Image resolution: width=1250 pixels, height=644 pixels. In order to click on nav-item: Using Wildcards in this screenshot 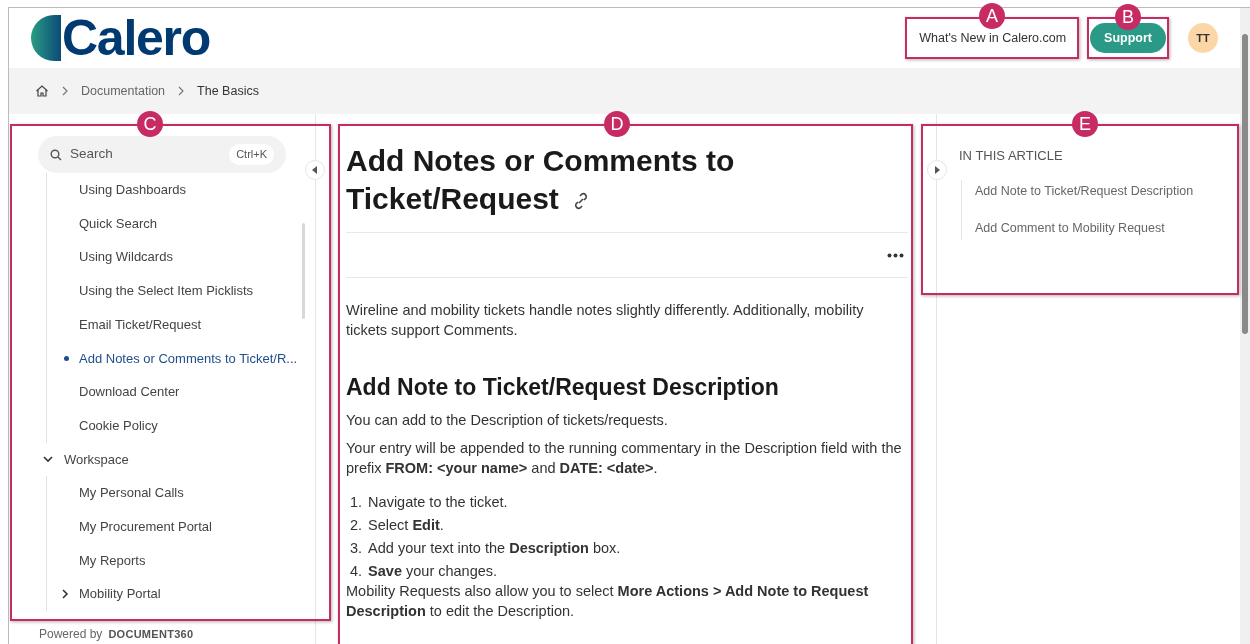, I will do `click(126, 257)`.